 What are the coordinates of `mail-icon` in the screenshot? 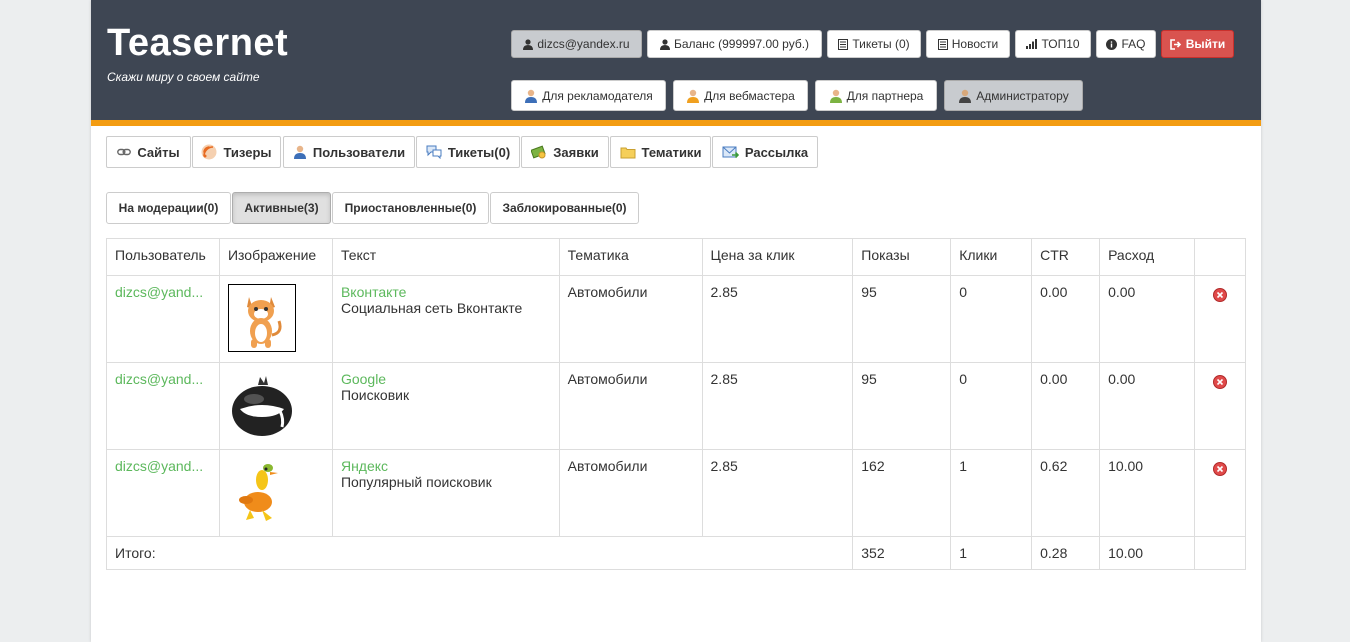 It's located at (730, 152).